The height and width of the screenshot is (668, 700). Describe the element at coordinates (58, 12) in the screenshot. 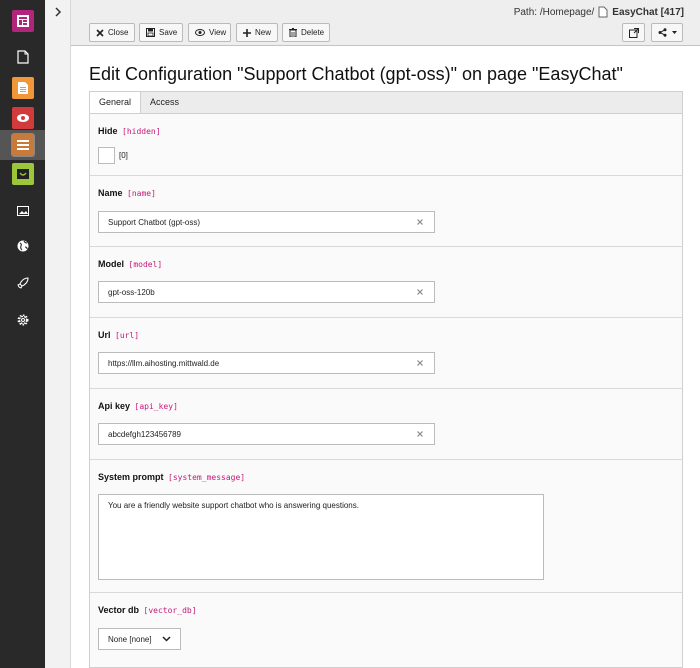

I see `chevron-right-icon` at that location.